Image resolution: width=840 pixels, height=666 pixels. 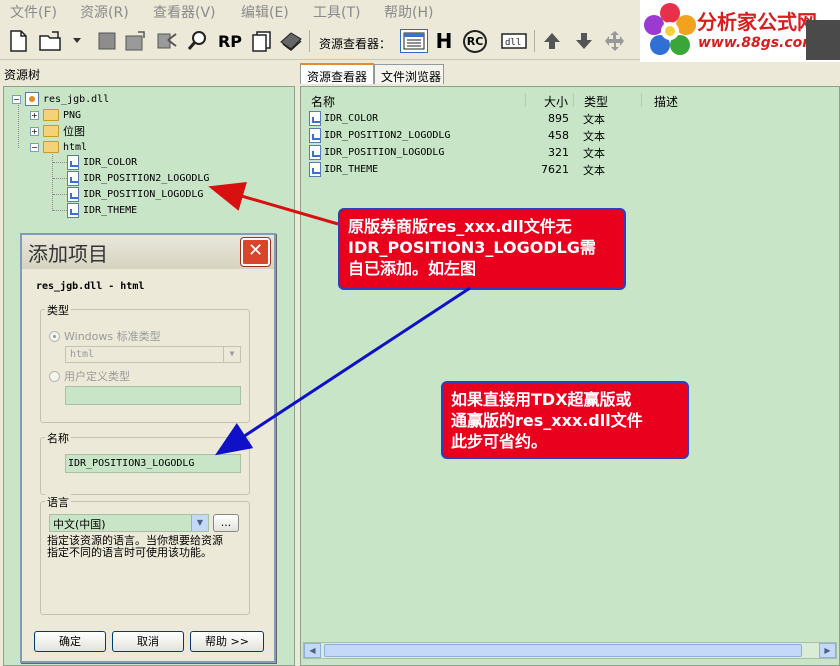 I want to click on new-file-icon, so click(x=18, y=41).